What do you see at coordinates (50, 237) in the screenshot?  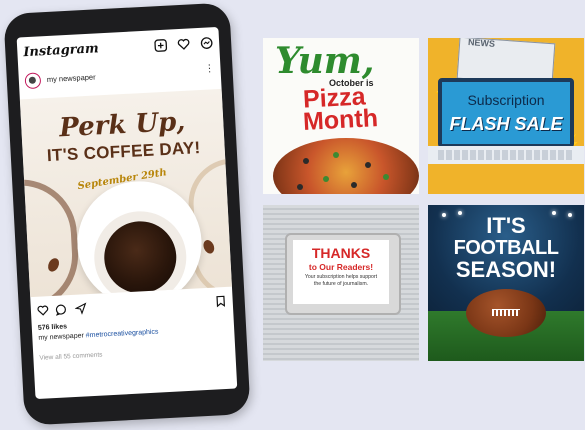 I see `decorative-swirl` at bounding box center [50, 237].